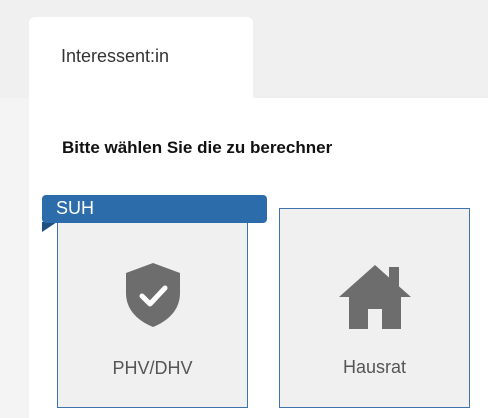 The width and height of the screenshot is (488, 418). I want to click on product-label-hausrat: Hausrat, so click(374, 367).